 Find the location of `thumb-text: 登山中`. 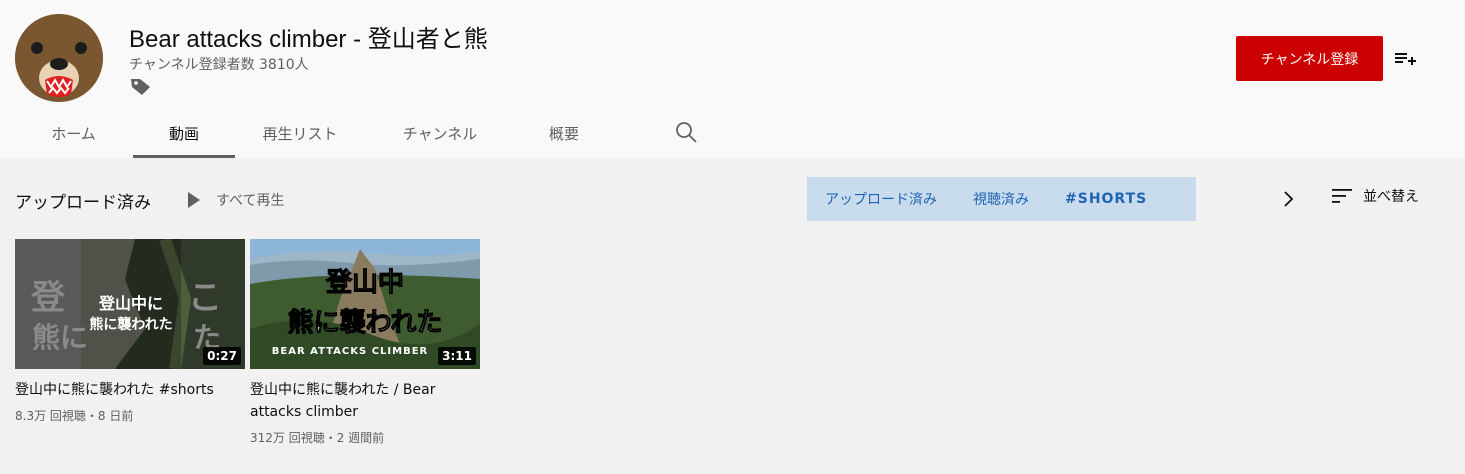

thumb-text: 登山中 is located at coordinates (364, 282).